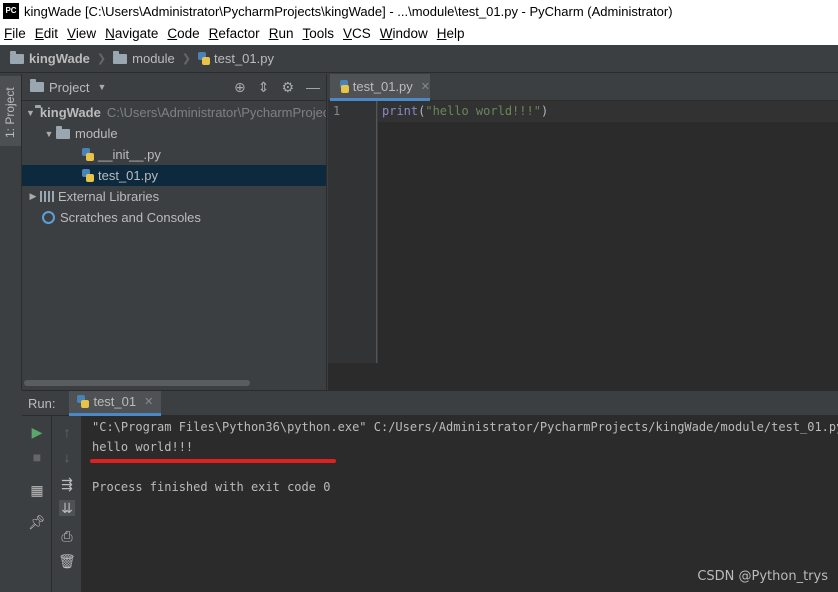 This screenshot has height=592, width=838. What do you see at coordinates (281, 33) in the screenshot?
I see `menu-run: Run` at bounding box center [281, 33].